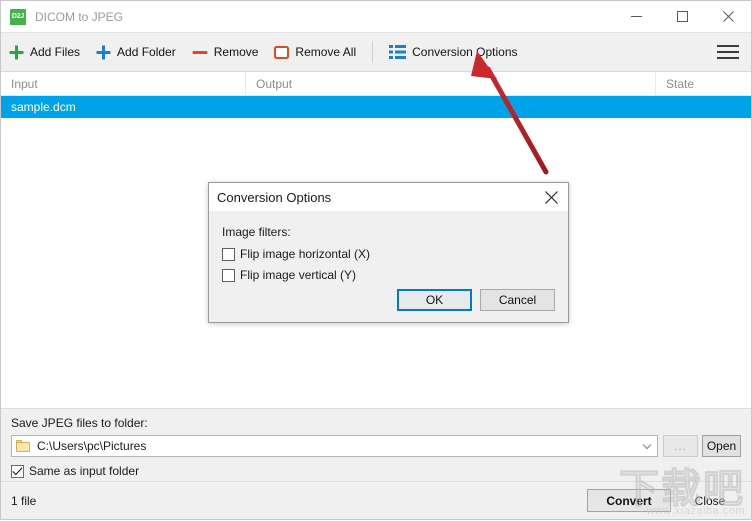 The width and height of the screenshot is (752, 521). Describe the element at coordinates (16, 52) in the screenshot. I see `plus-green-icon` at that location.